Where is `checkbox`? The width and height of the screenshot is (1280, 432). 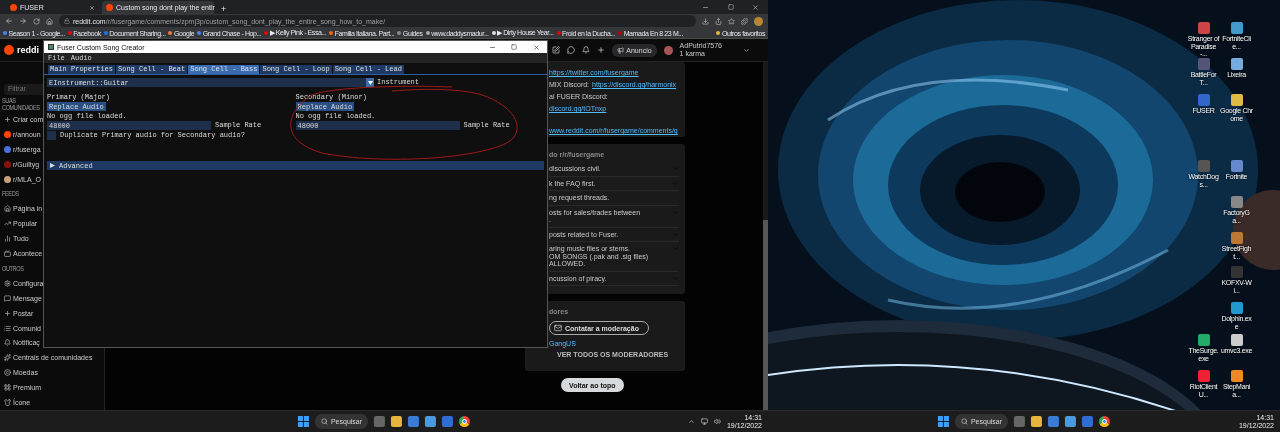
checkbox is located at coordinates (51, 135).